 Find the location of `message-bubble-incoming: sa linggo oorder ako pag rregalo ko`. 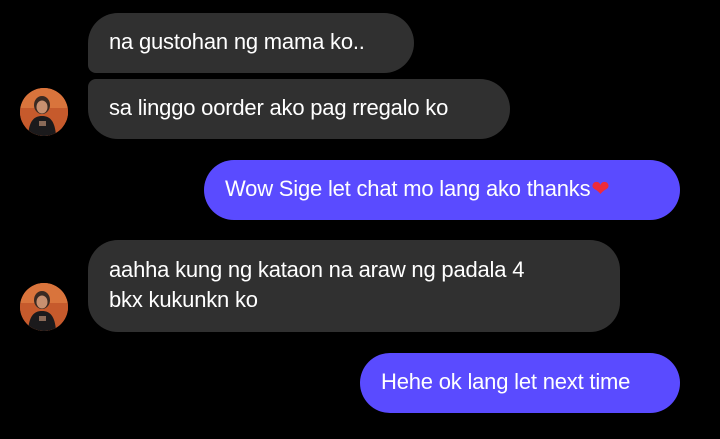

message-bubble-incoming: sa linggo oorder ako pag rregalo ko is located at coordinates (299, 109).